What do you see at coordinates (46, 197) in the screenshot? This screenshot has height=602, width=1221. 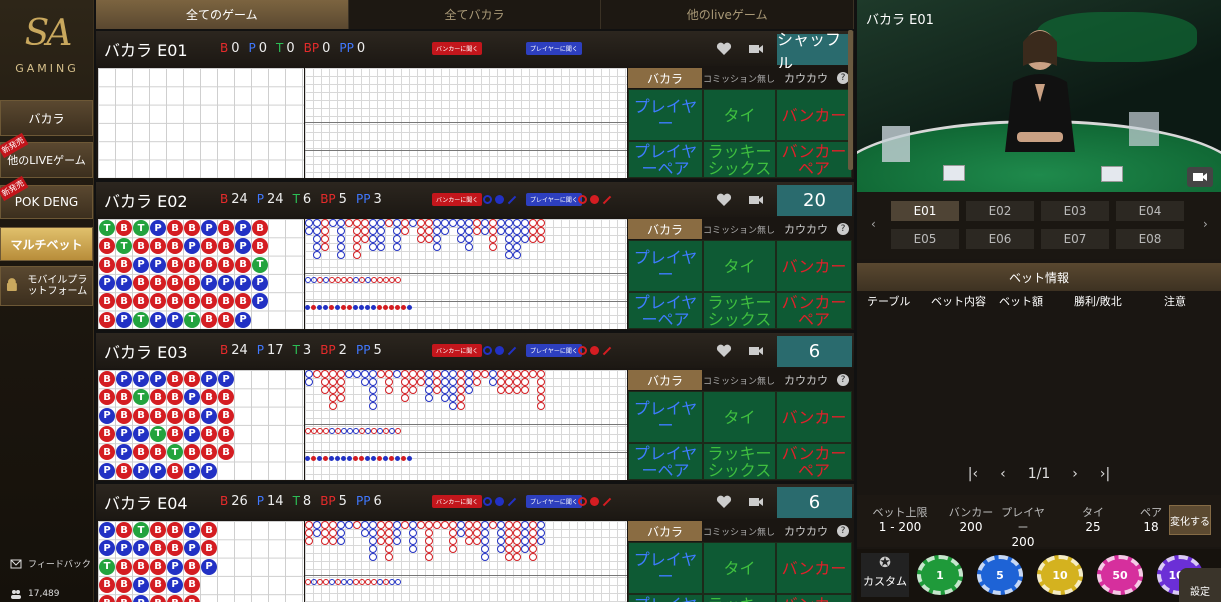 I see `sidebar-item-pok-deng: 新発売 POK DENG` at bounding box center [46, 197].